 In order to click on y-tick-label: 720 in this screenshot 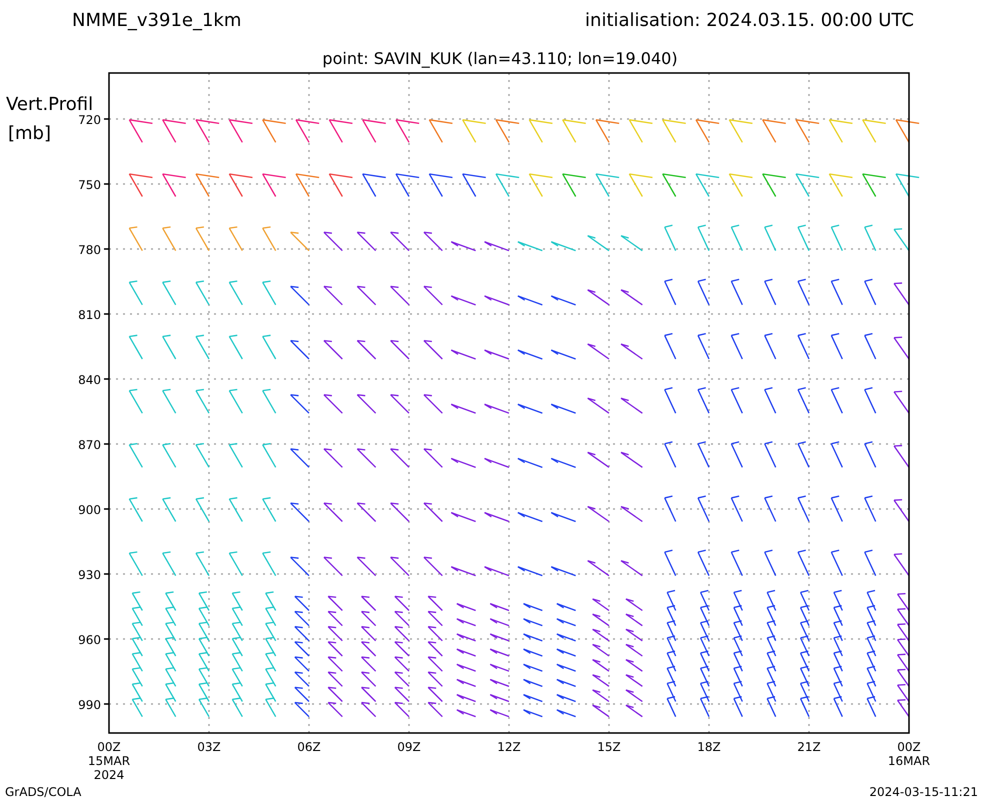, I will do `click(89, 120)`.